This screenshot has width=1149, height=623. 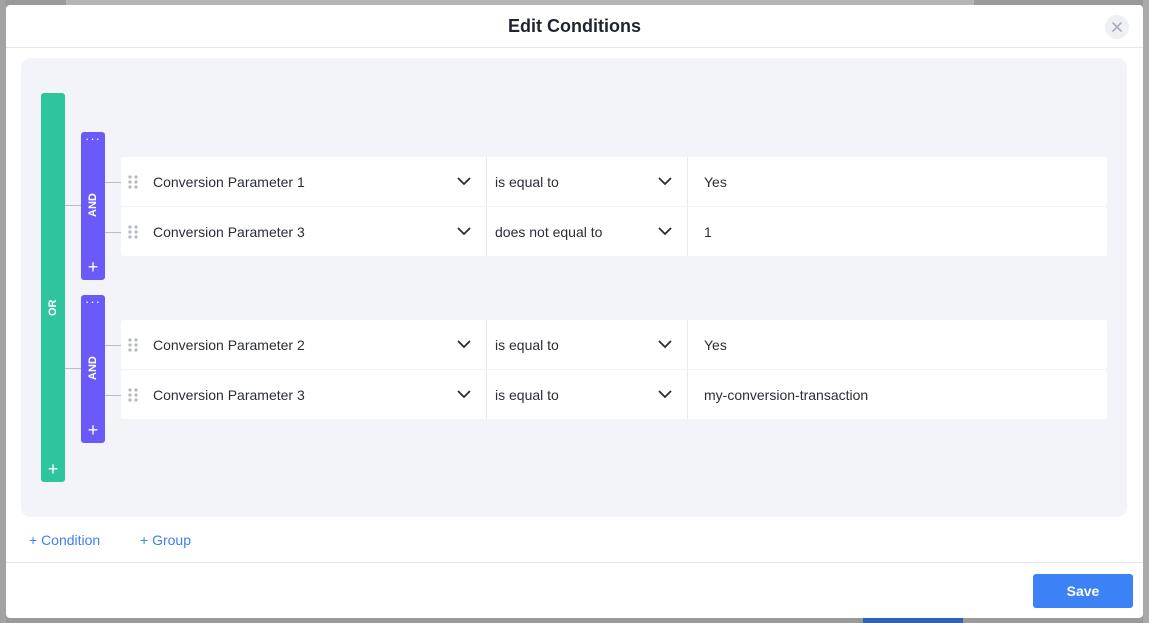 What do you see at coordinates (316, 181) in the screenshot?
I see `field-select: Conversion Parameter 1` at bounding box center [316, 181].